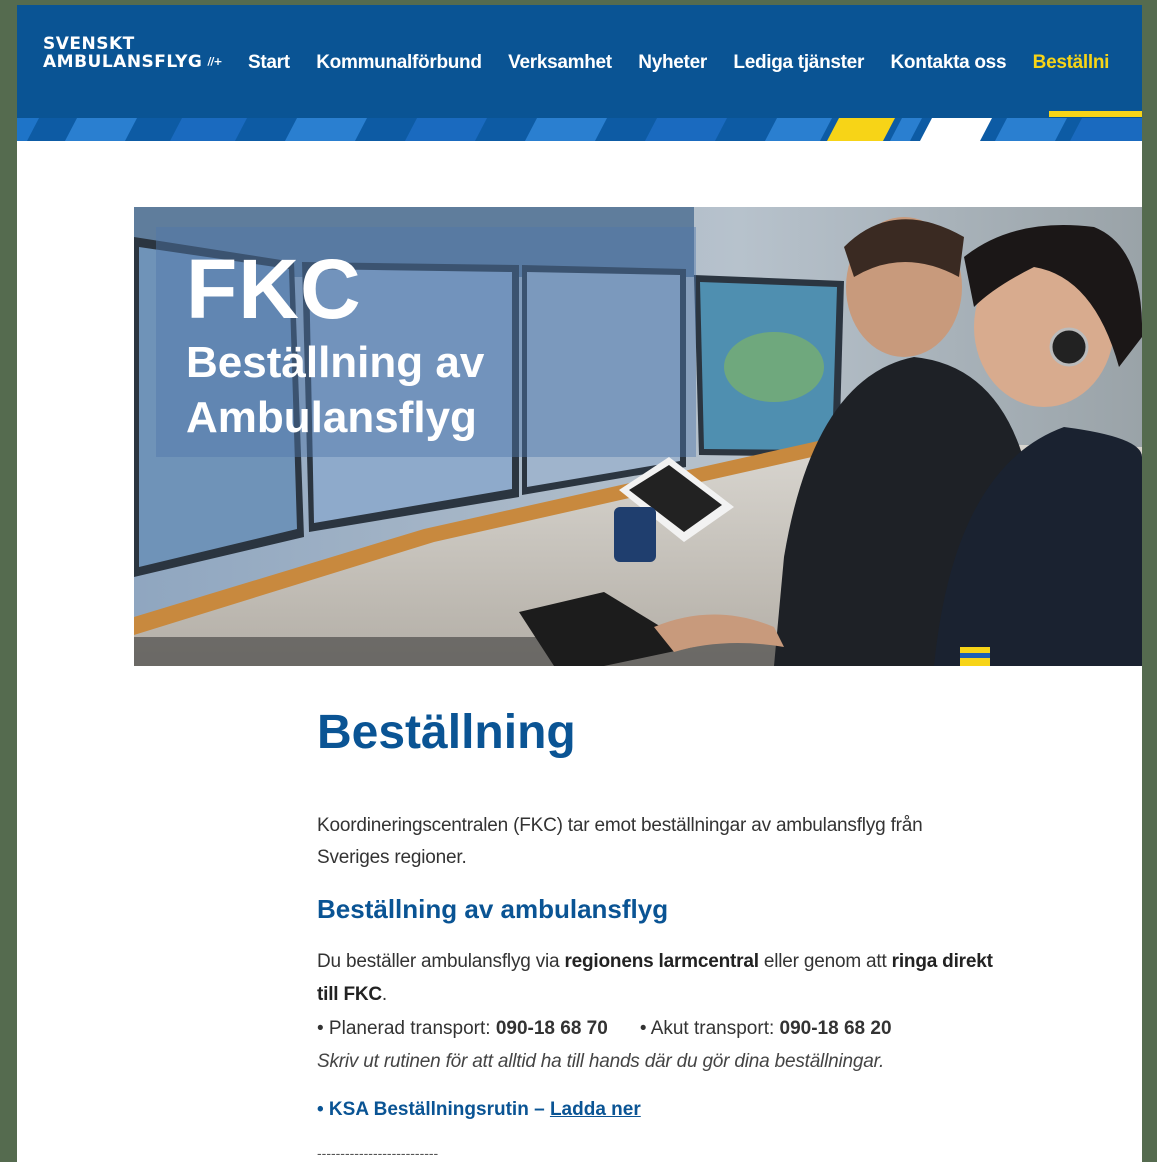 The height and width of the screenshot is (1162, 1157). Describe the element at coordinates (835, 1028) in the screenshot. I see `acute-transport-number: 090-18 68 20` at that location.